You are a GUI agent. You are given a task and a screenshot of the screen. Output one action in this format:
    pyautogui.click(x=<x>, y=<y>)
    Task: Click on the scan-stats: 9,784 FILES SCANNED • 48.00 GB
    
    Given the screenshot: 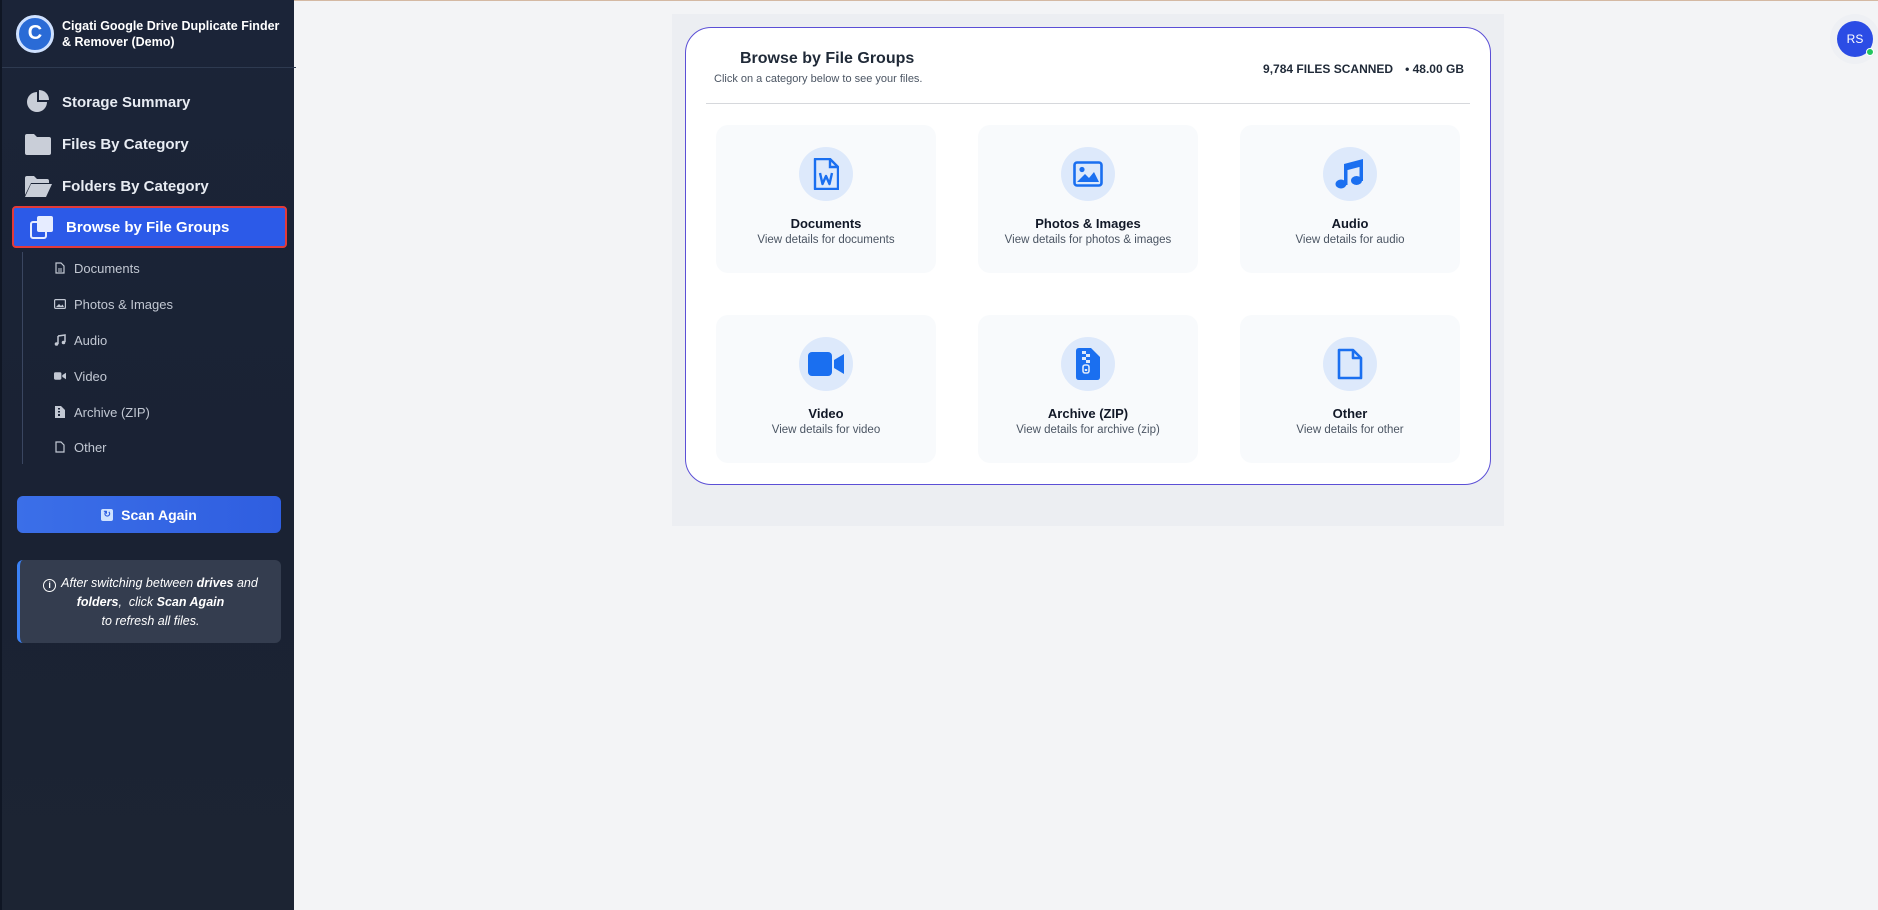 What is the action you would take?
    pyautogui.click(x=1363, y=69)
    